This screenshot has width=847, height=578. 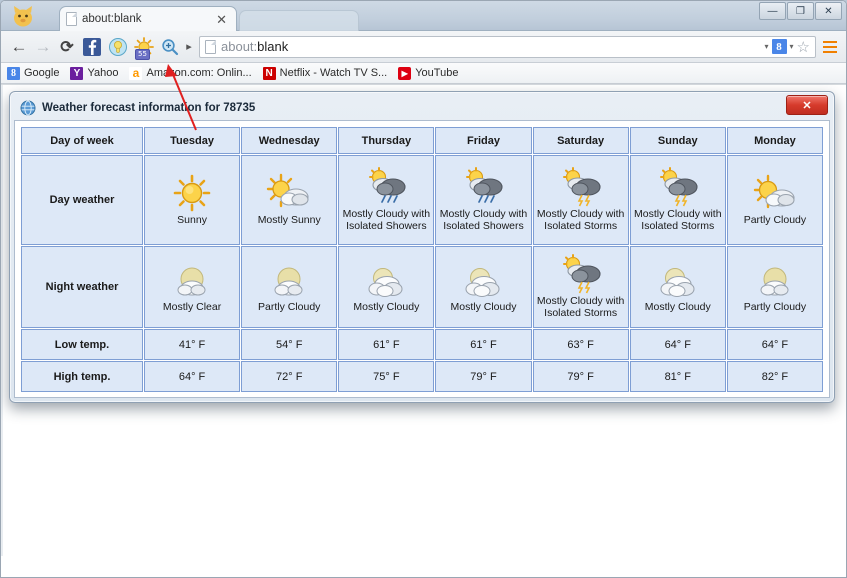 What do you see at coordinates (422, 107) in the screenshot?
I see `dialog-title-bar: Weather forecast information for 78735 ✕` at bounding box center [422, 107].